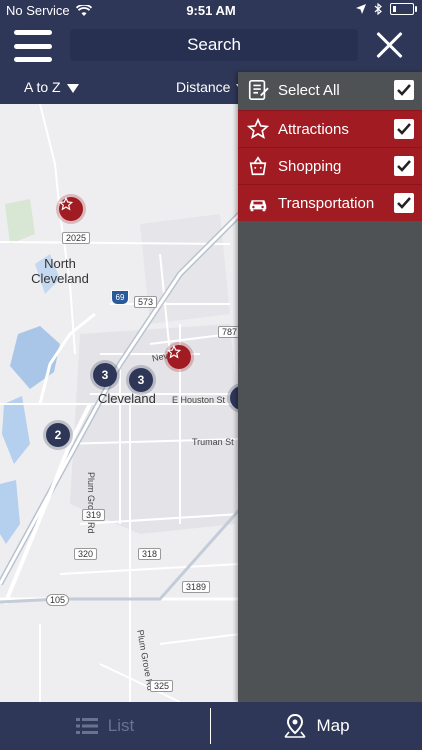 Image resolution: width=422 pixels, height=750 pixels. What do you see at coordinates (121, 725) in the screenshot?
I see `tab-list-label: List` at bounding box center [121, 725].